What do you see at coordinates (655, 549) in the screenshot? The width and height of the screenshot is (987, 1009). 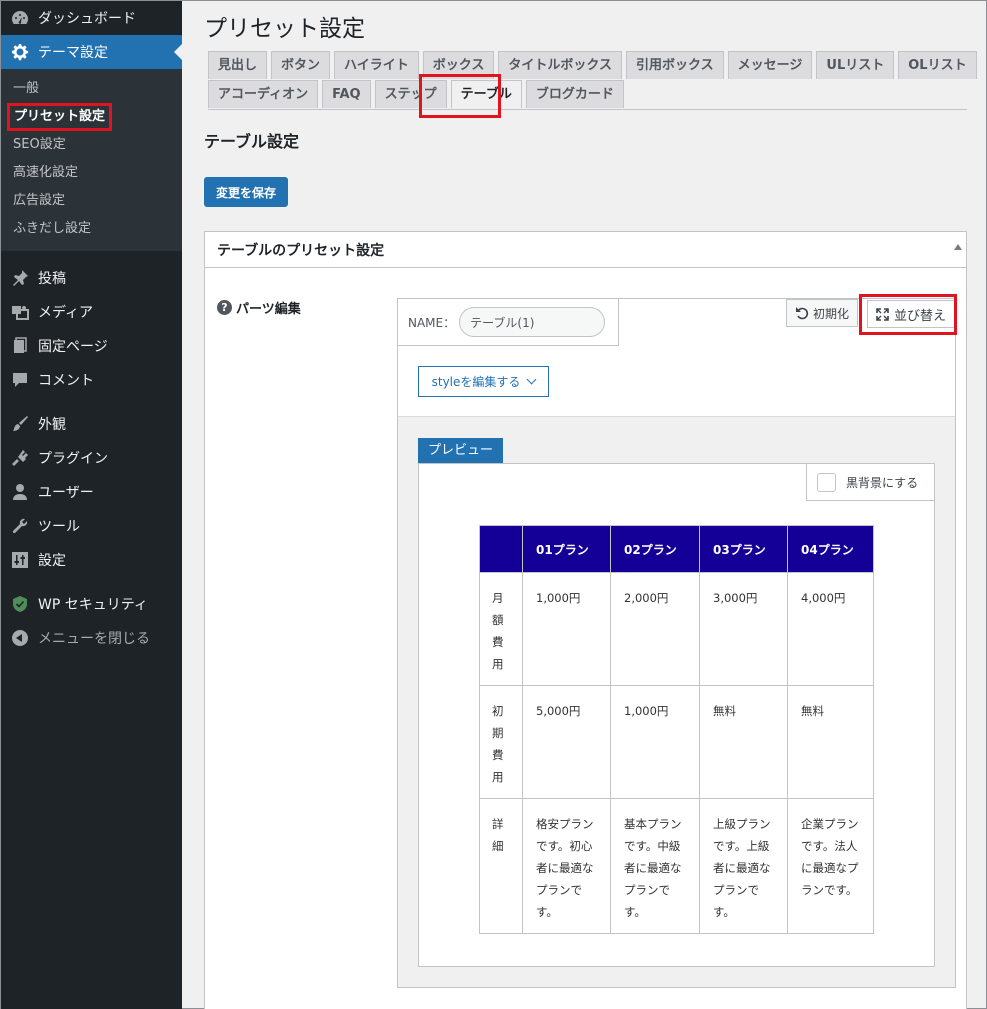 I see `table-header-cell: 02プラン` at bounding box center [655, 549].